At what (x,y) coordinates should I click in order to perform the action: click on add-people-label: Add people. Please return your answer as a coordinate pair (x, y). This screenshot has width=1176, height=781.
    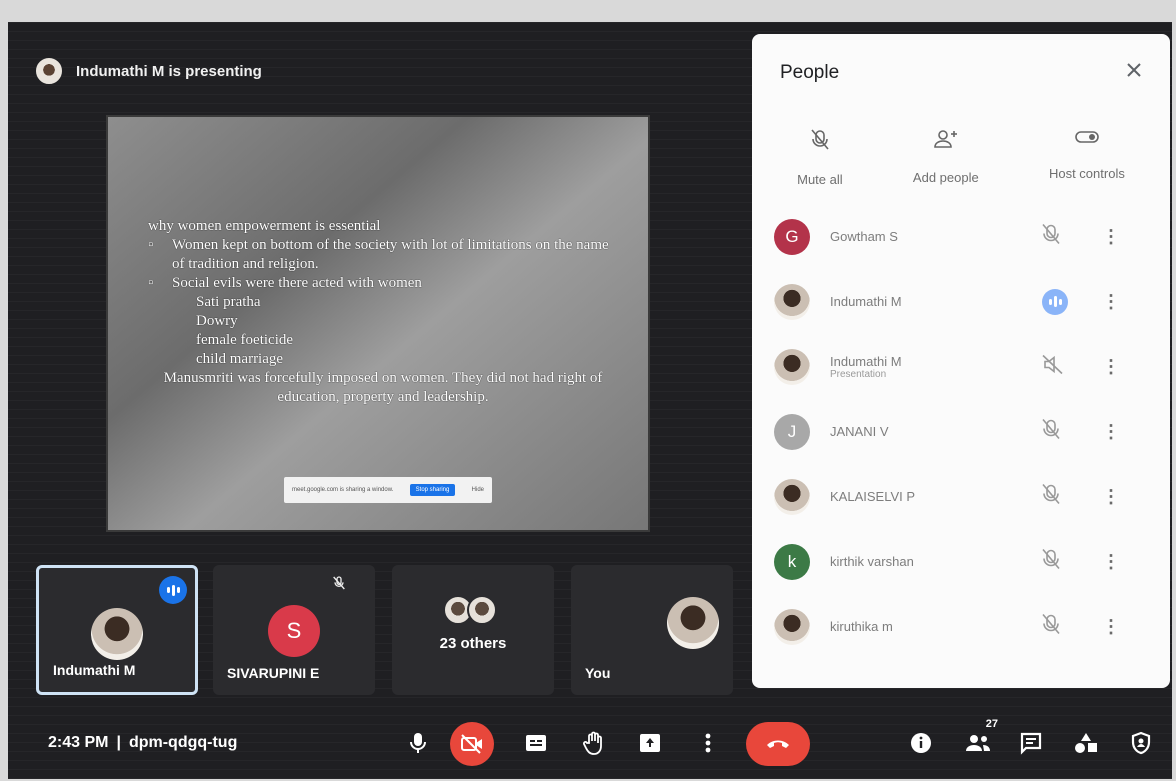
    Looking at the image, I should click on (945, 177).